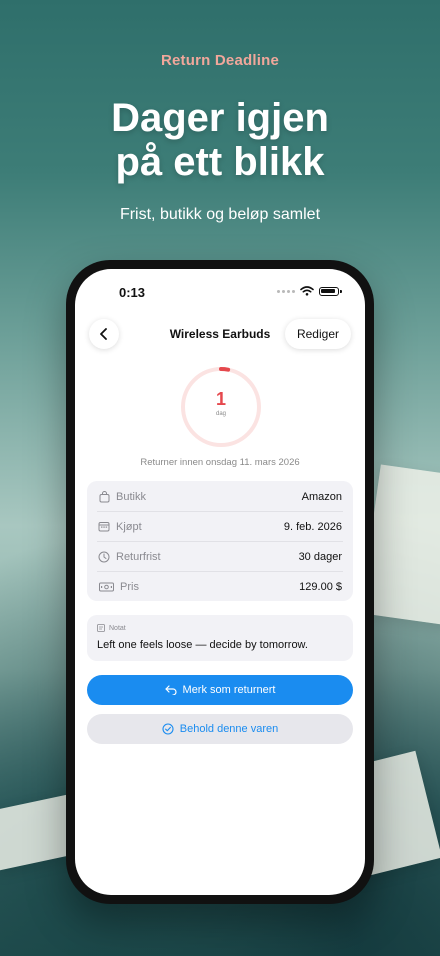 The height and width of the screenshot is (956, 440). I want to click on wifi-icon, so click(307, 291).